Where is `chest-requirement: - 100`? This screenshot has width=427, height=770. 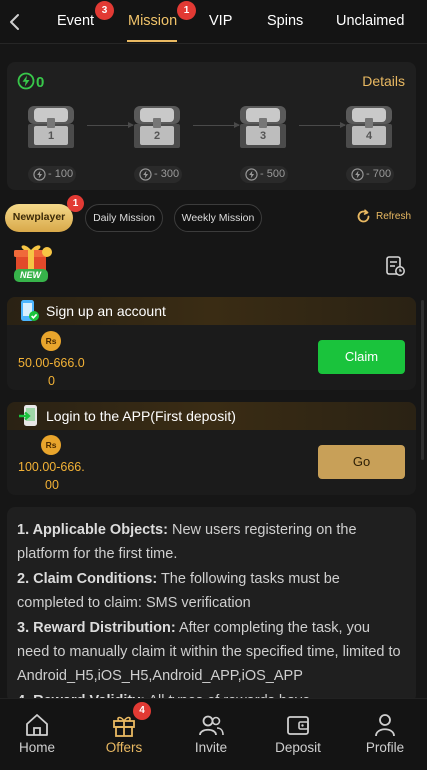
chest-requirement: - 100 is located at coordinates (52, 174).